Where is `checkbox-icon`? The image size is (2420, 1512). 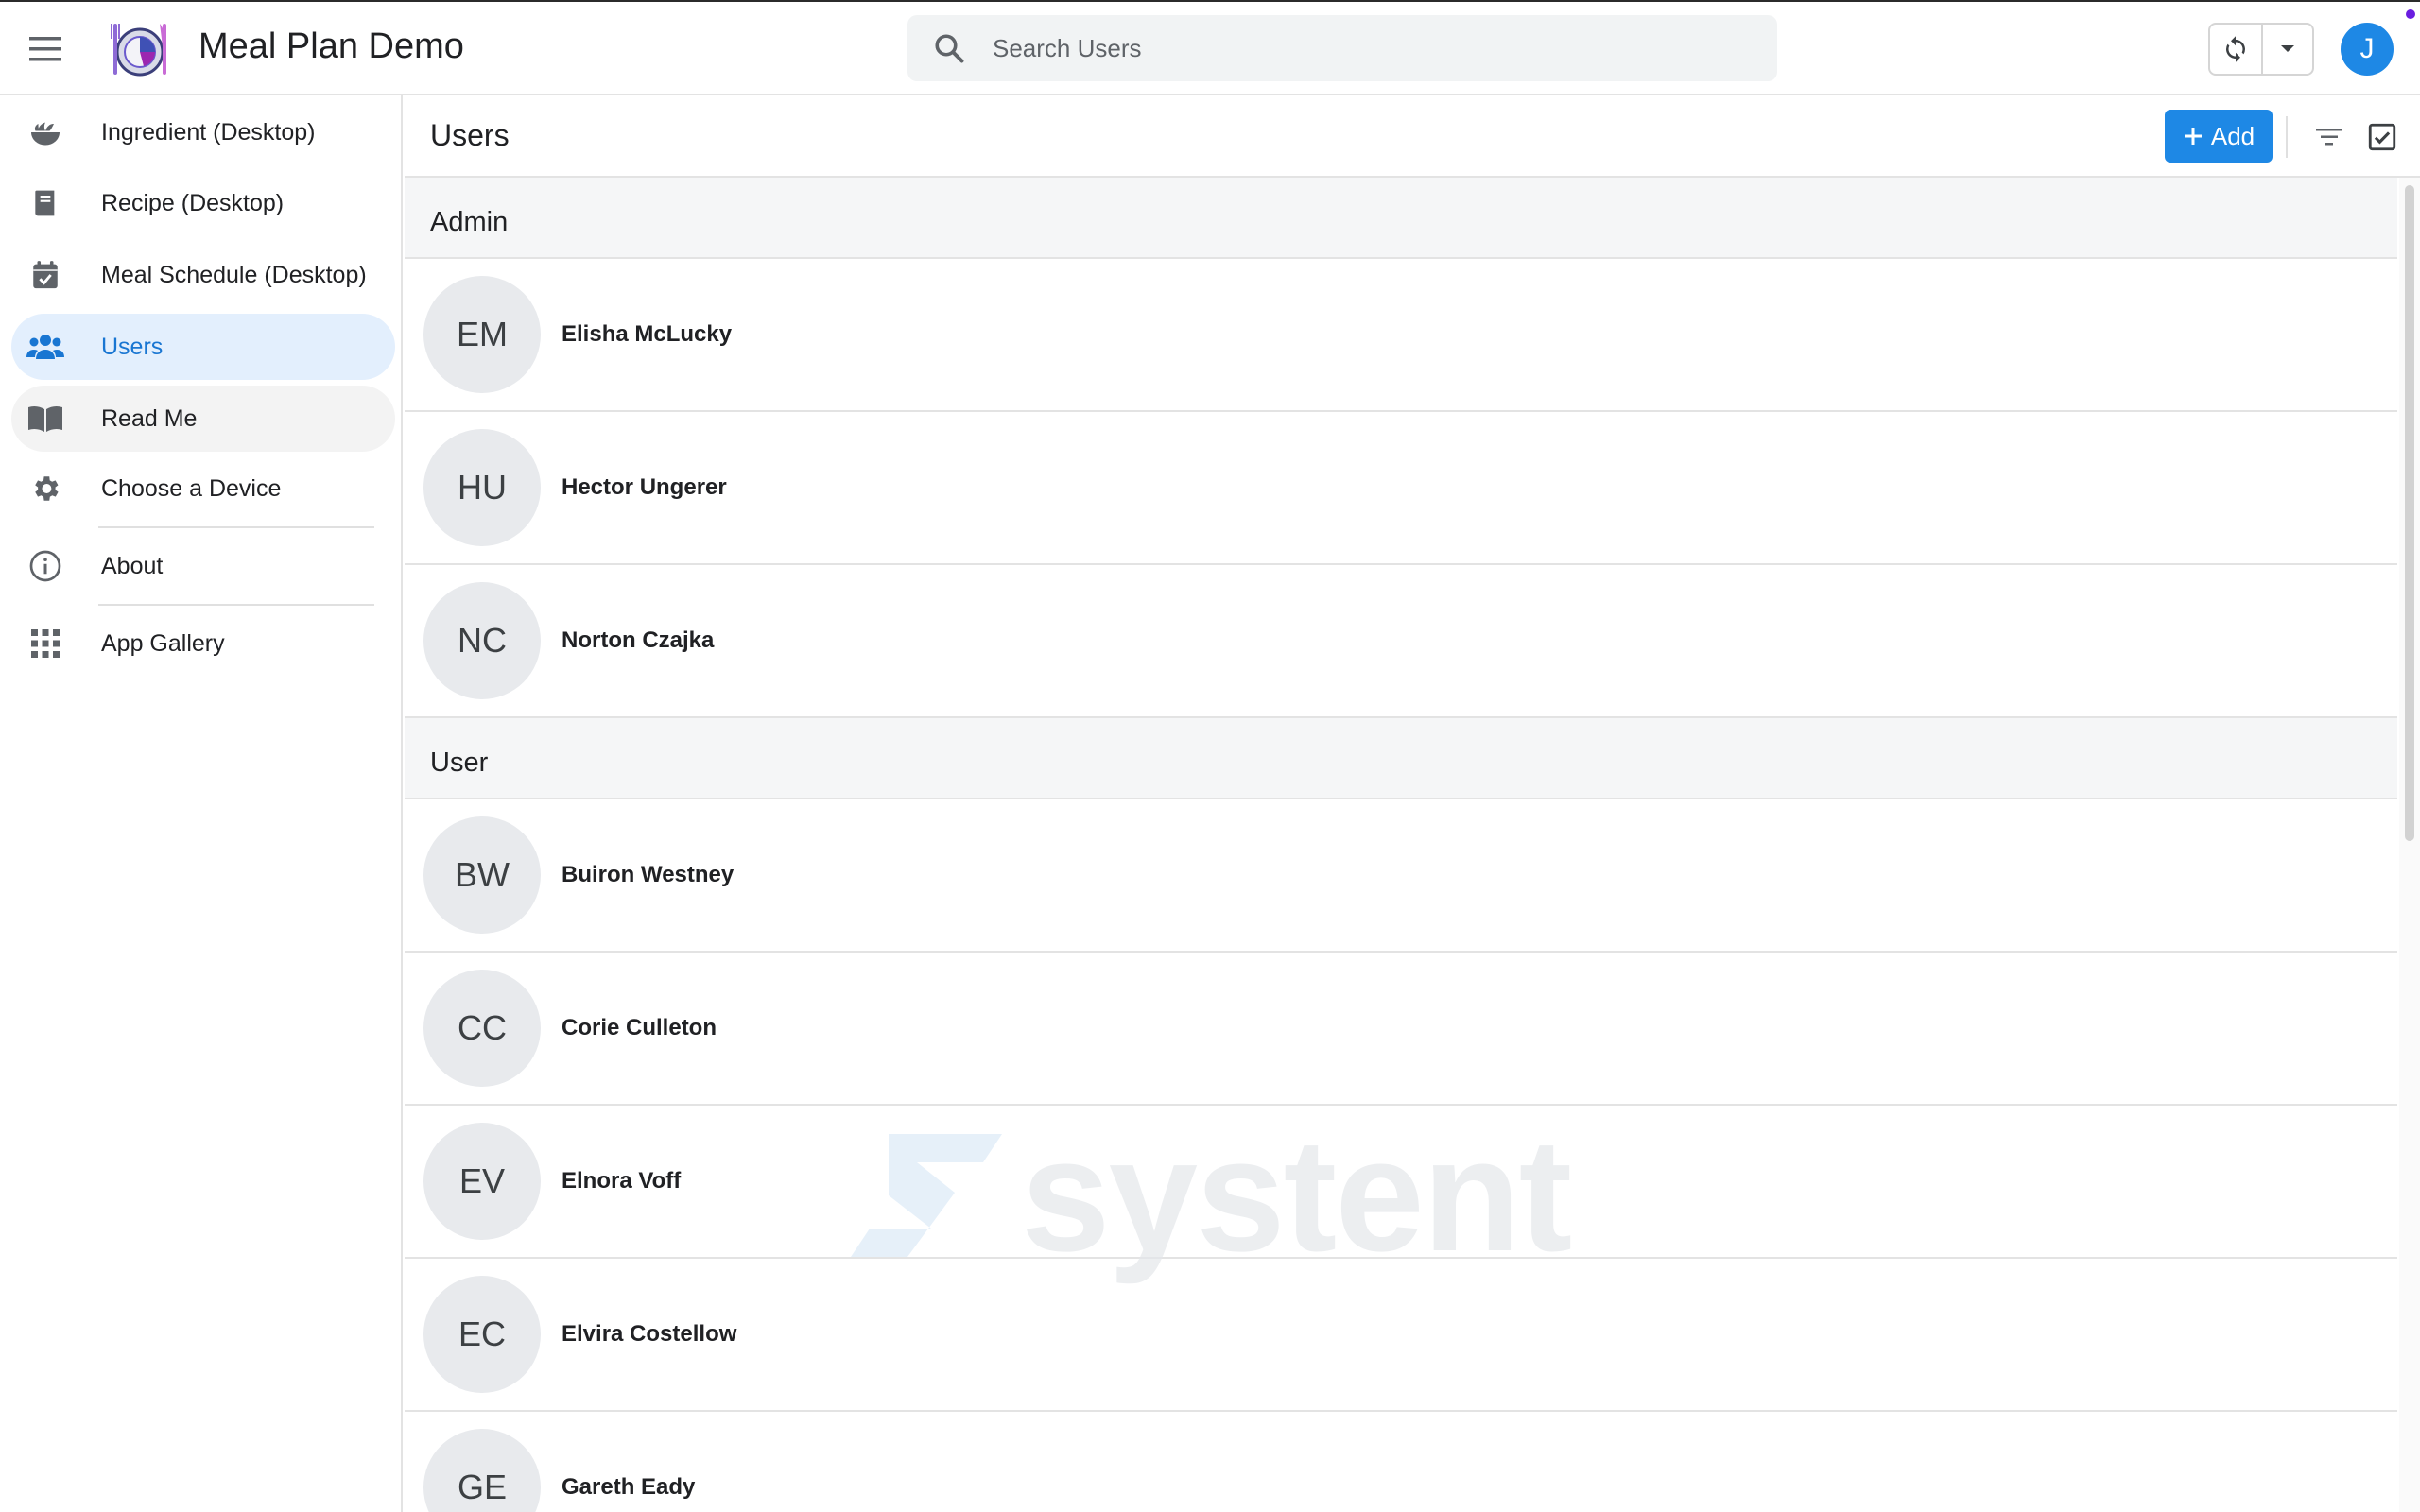
checkbox-icon is located at coordinates (2382, 137).